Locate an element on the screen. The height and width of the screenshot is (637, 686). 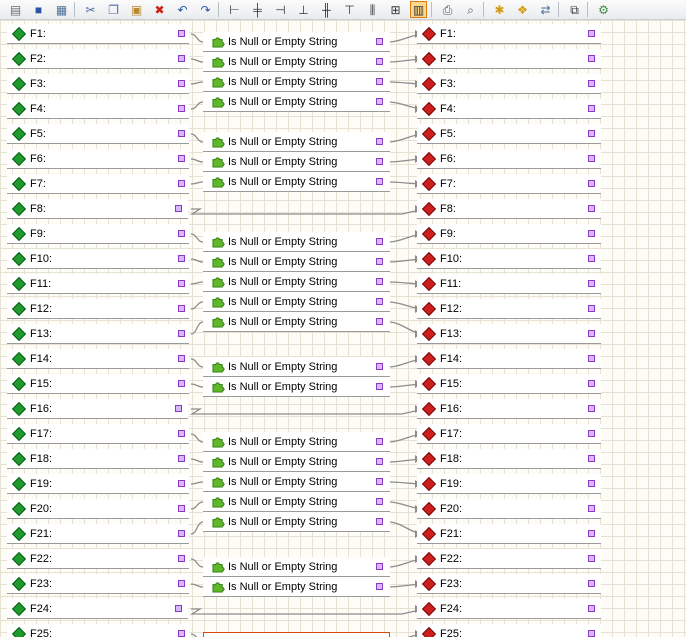
target-field: F15: is located at coordinates (509, 384).